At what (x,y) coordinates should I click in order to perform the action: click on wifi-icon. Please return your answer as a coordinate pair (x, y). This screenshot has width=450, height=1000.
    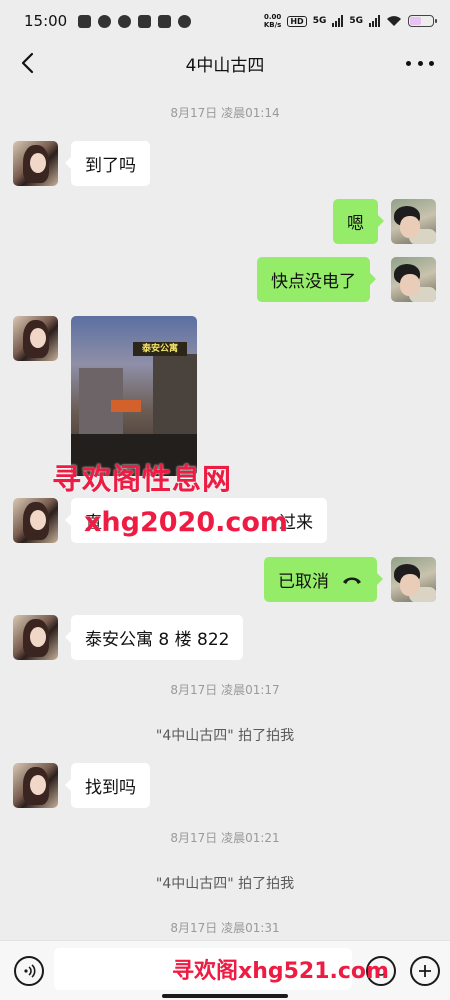
    Looking at the image, I should click on (394, 21).